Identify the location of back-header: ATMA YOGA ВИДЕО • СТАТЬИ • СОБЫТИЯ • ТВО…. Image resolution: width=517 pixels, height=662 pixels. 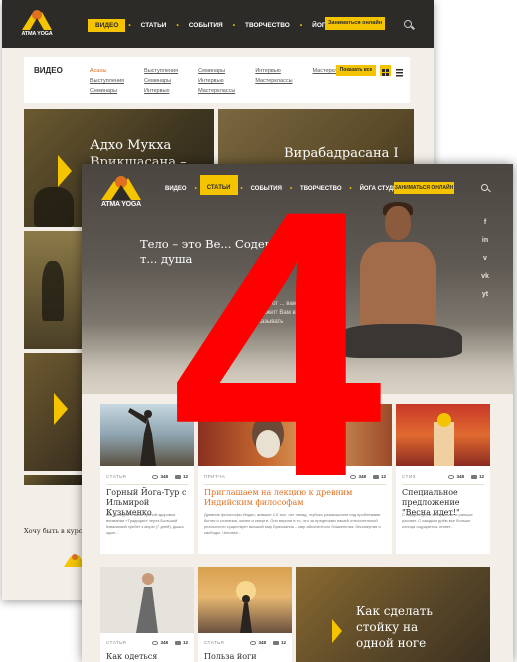
(218, 24).